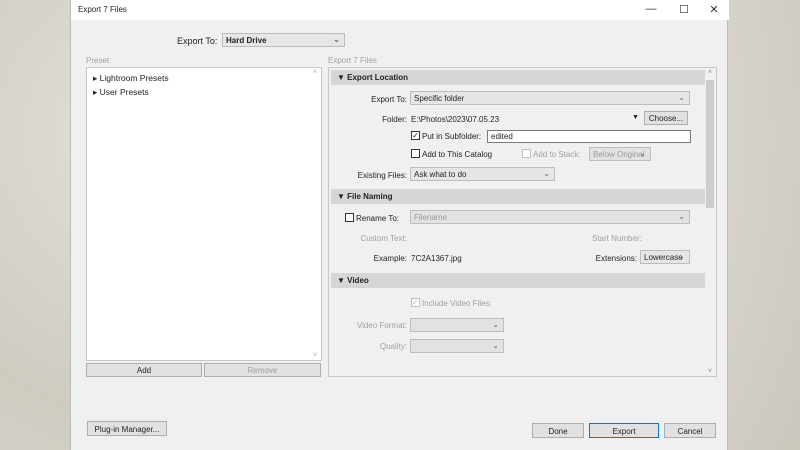  I want to click on location-export-to-label: Export To:, so click(389, 99).